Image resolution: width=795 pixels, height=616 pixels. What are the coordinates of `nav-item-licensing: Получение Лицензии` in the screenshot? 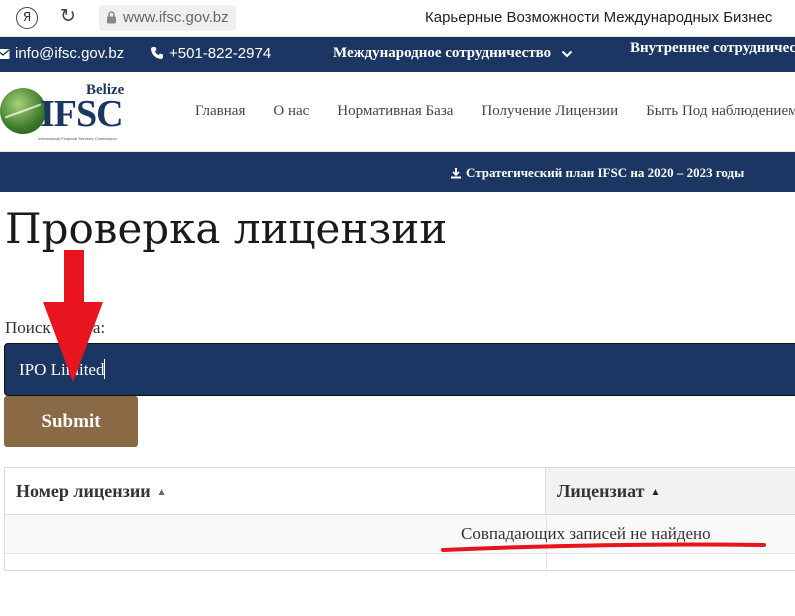 It's located at (549, 111).